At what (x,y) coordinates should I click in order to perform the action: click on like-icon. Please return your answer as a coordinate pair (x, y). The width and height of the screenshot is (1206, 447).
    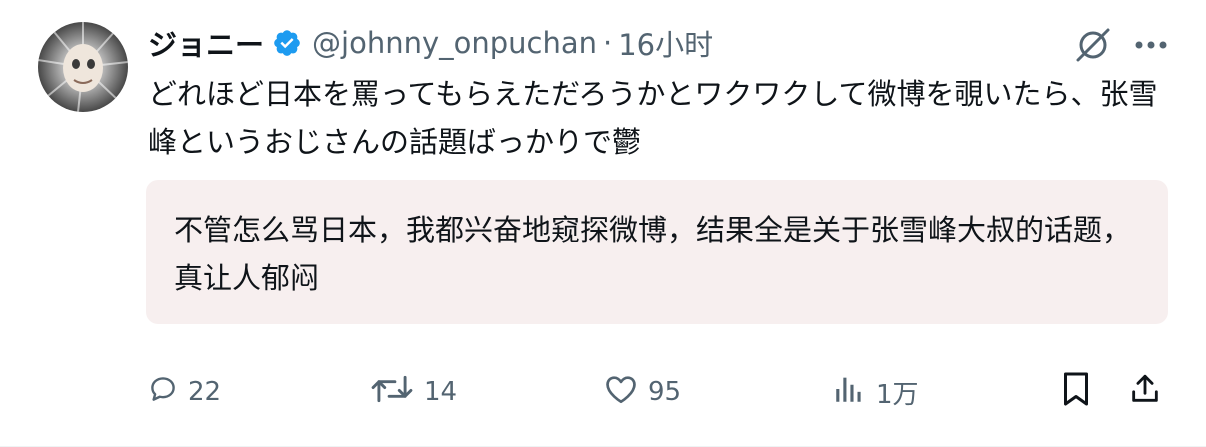
    Looking at the image, I should click on (621, 392).